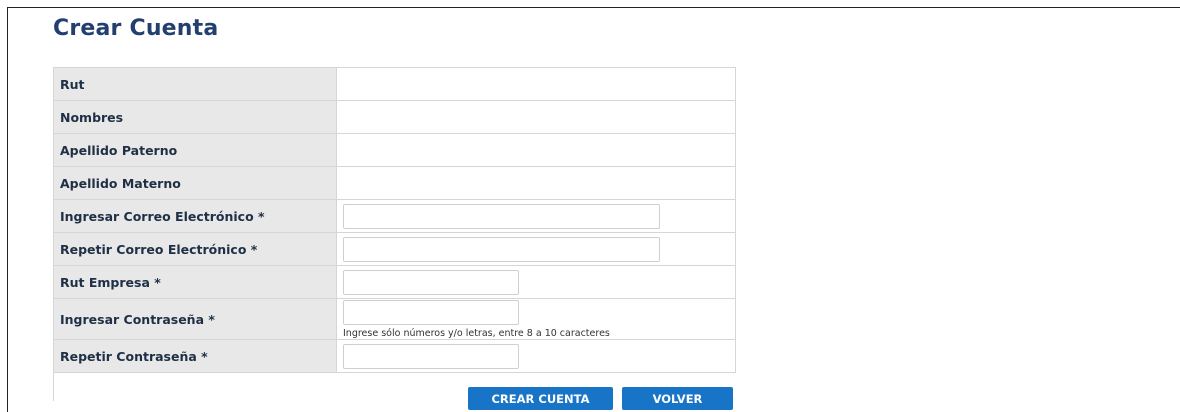 Image resolution: width=1180 pixels, height=412 pixels. I want to click on email-confirm-field, so click(501, 249).